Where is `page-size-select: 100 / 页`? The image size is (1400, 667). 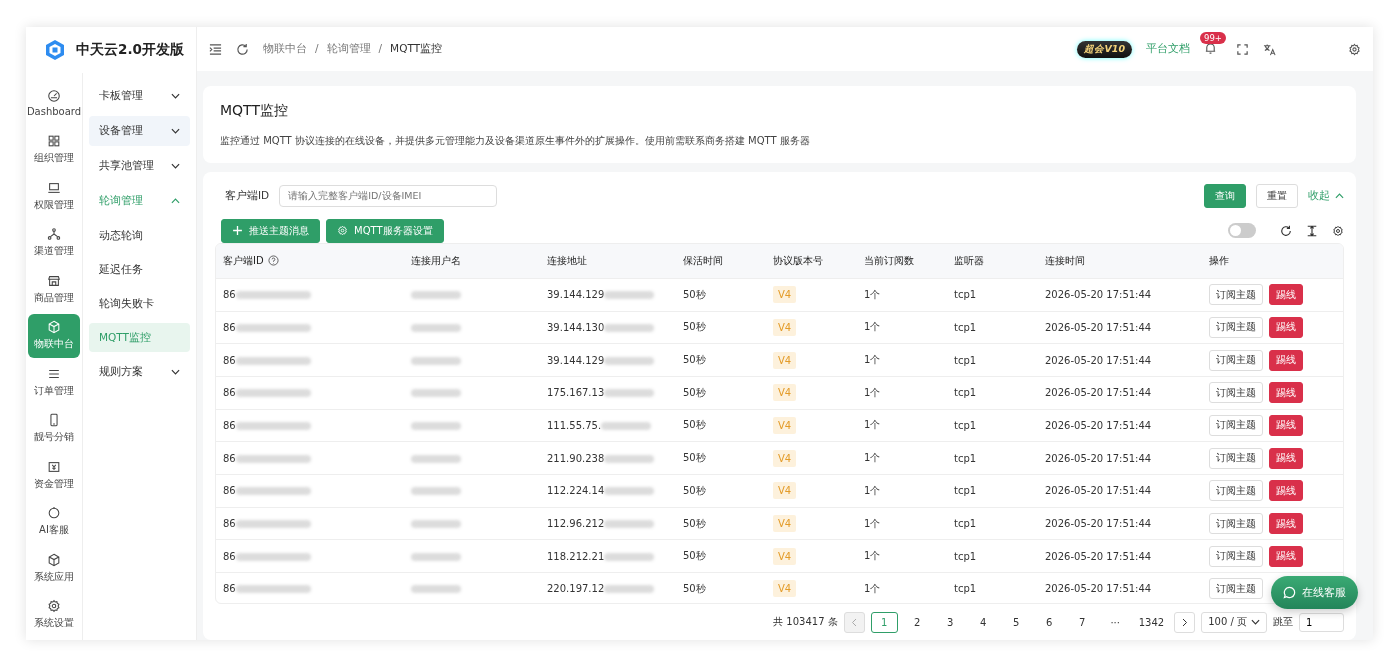
page-size-select: 100 / 页 is located at coordinates (1234, 622).